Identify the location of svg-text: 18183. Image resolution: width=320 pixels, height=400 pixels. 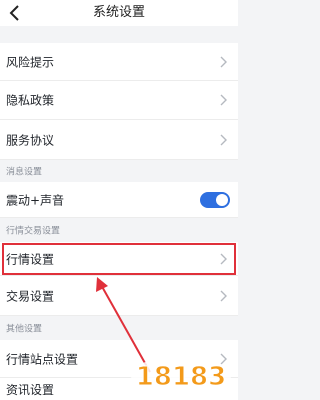
(181, 377).